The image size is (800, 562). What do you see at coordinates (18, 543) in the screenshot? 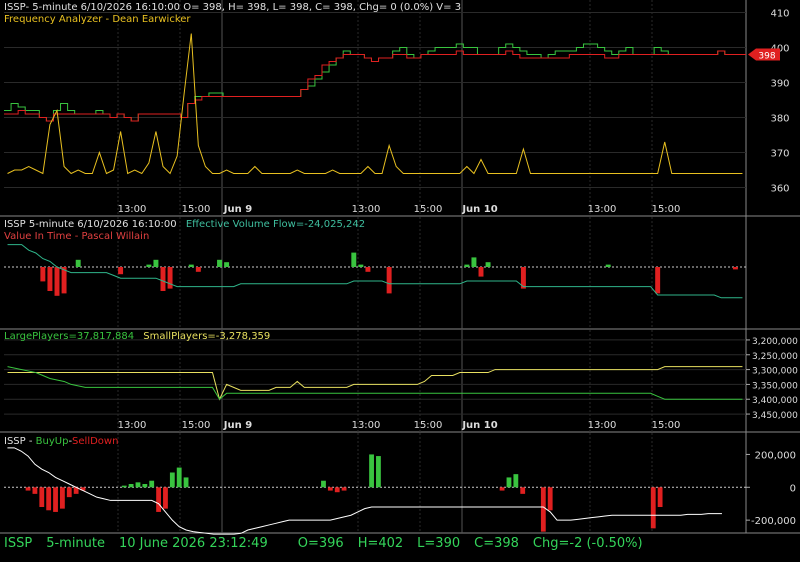
I see `status-symbol: ISSP` at bounding box center [18, 543].